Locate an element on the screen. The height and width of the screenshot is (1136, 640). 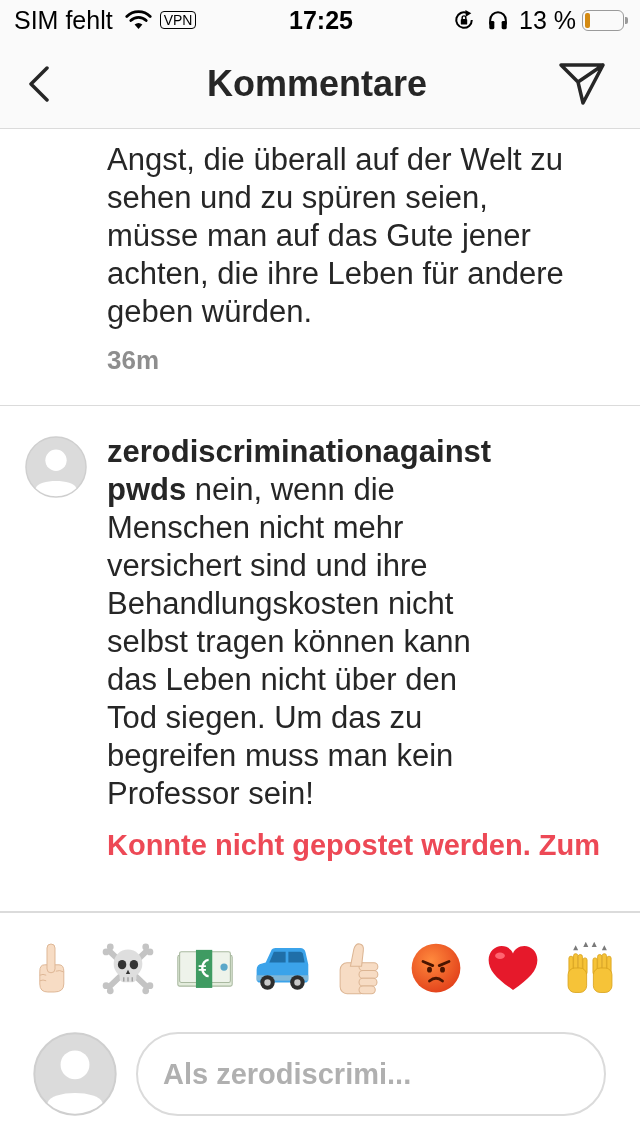
comment-time: 36m is located at coordinates (133, 360).